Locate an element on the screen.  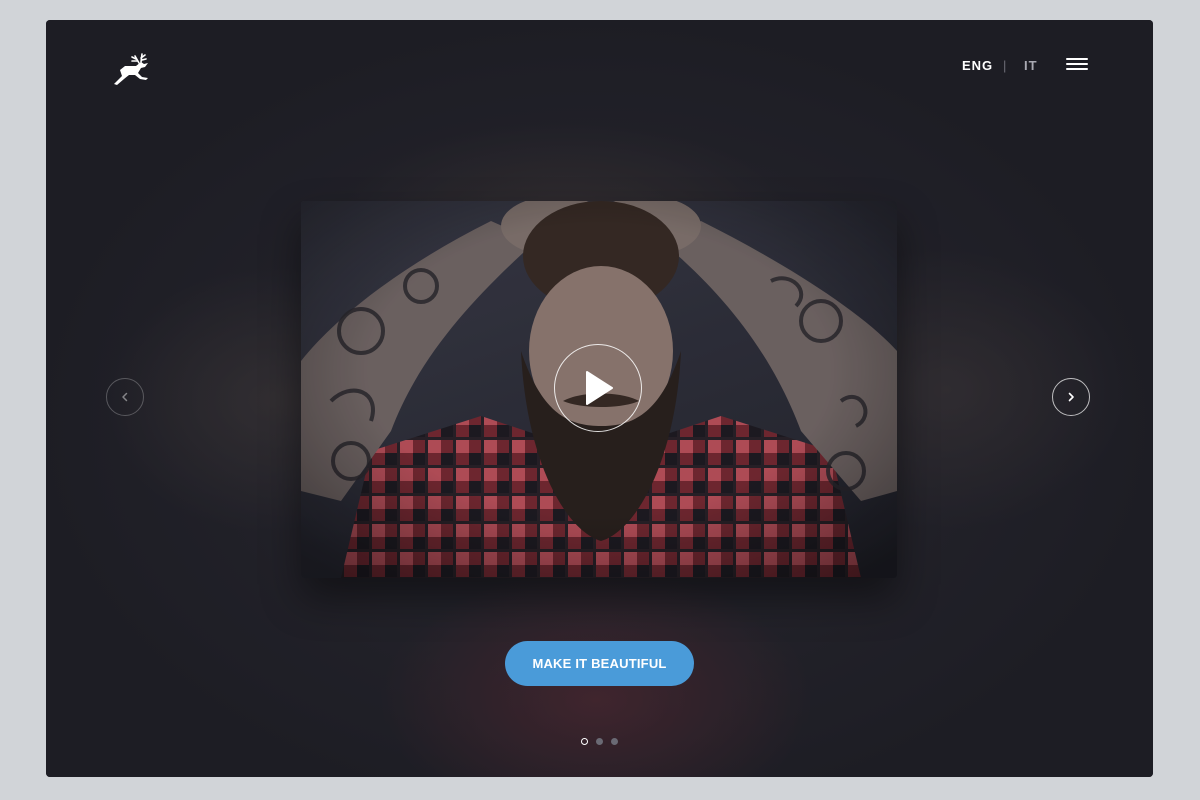
language-eng-link: ENG is located at coordinates (977, 65).